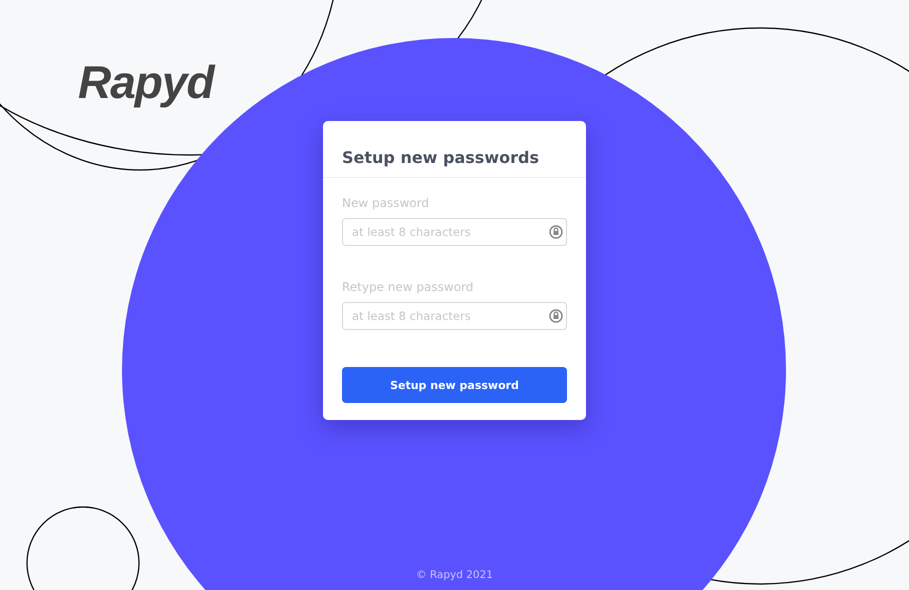 The height and width of the screenshot is (590, 909). I want to click on copyright-text: © Rapyd 2021, so click(454, 575).